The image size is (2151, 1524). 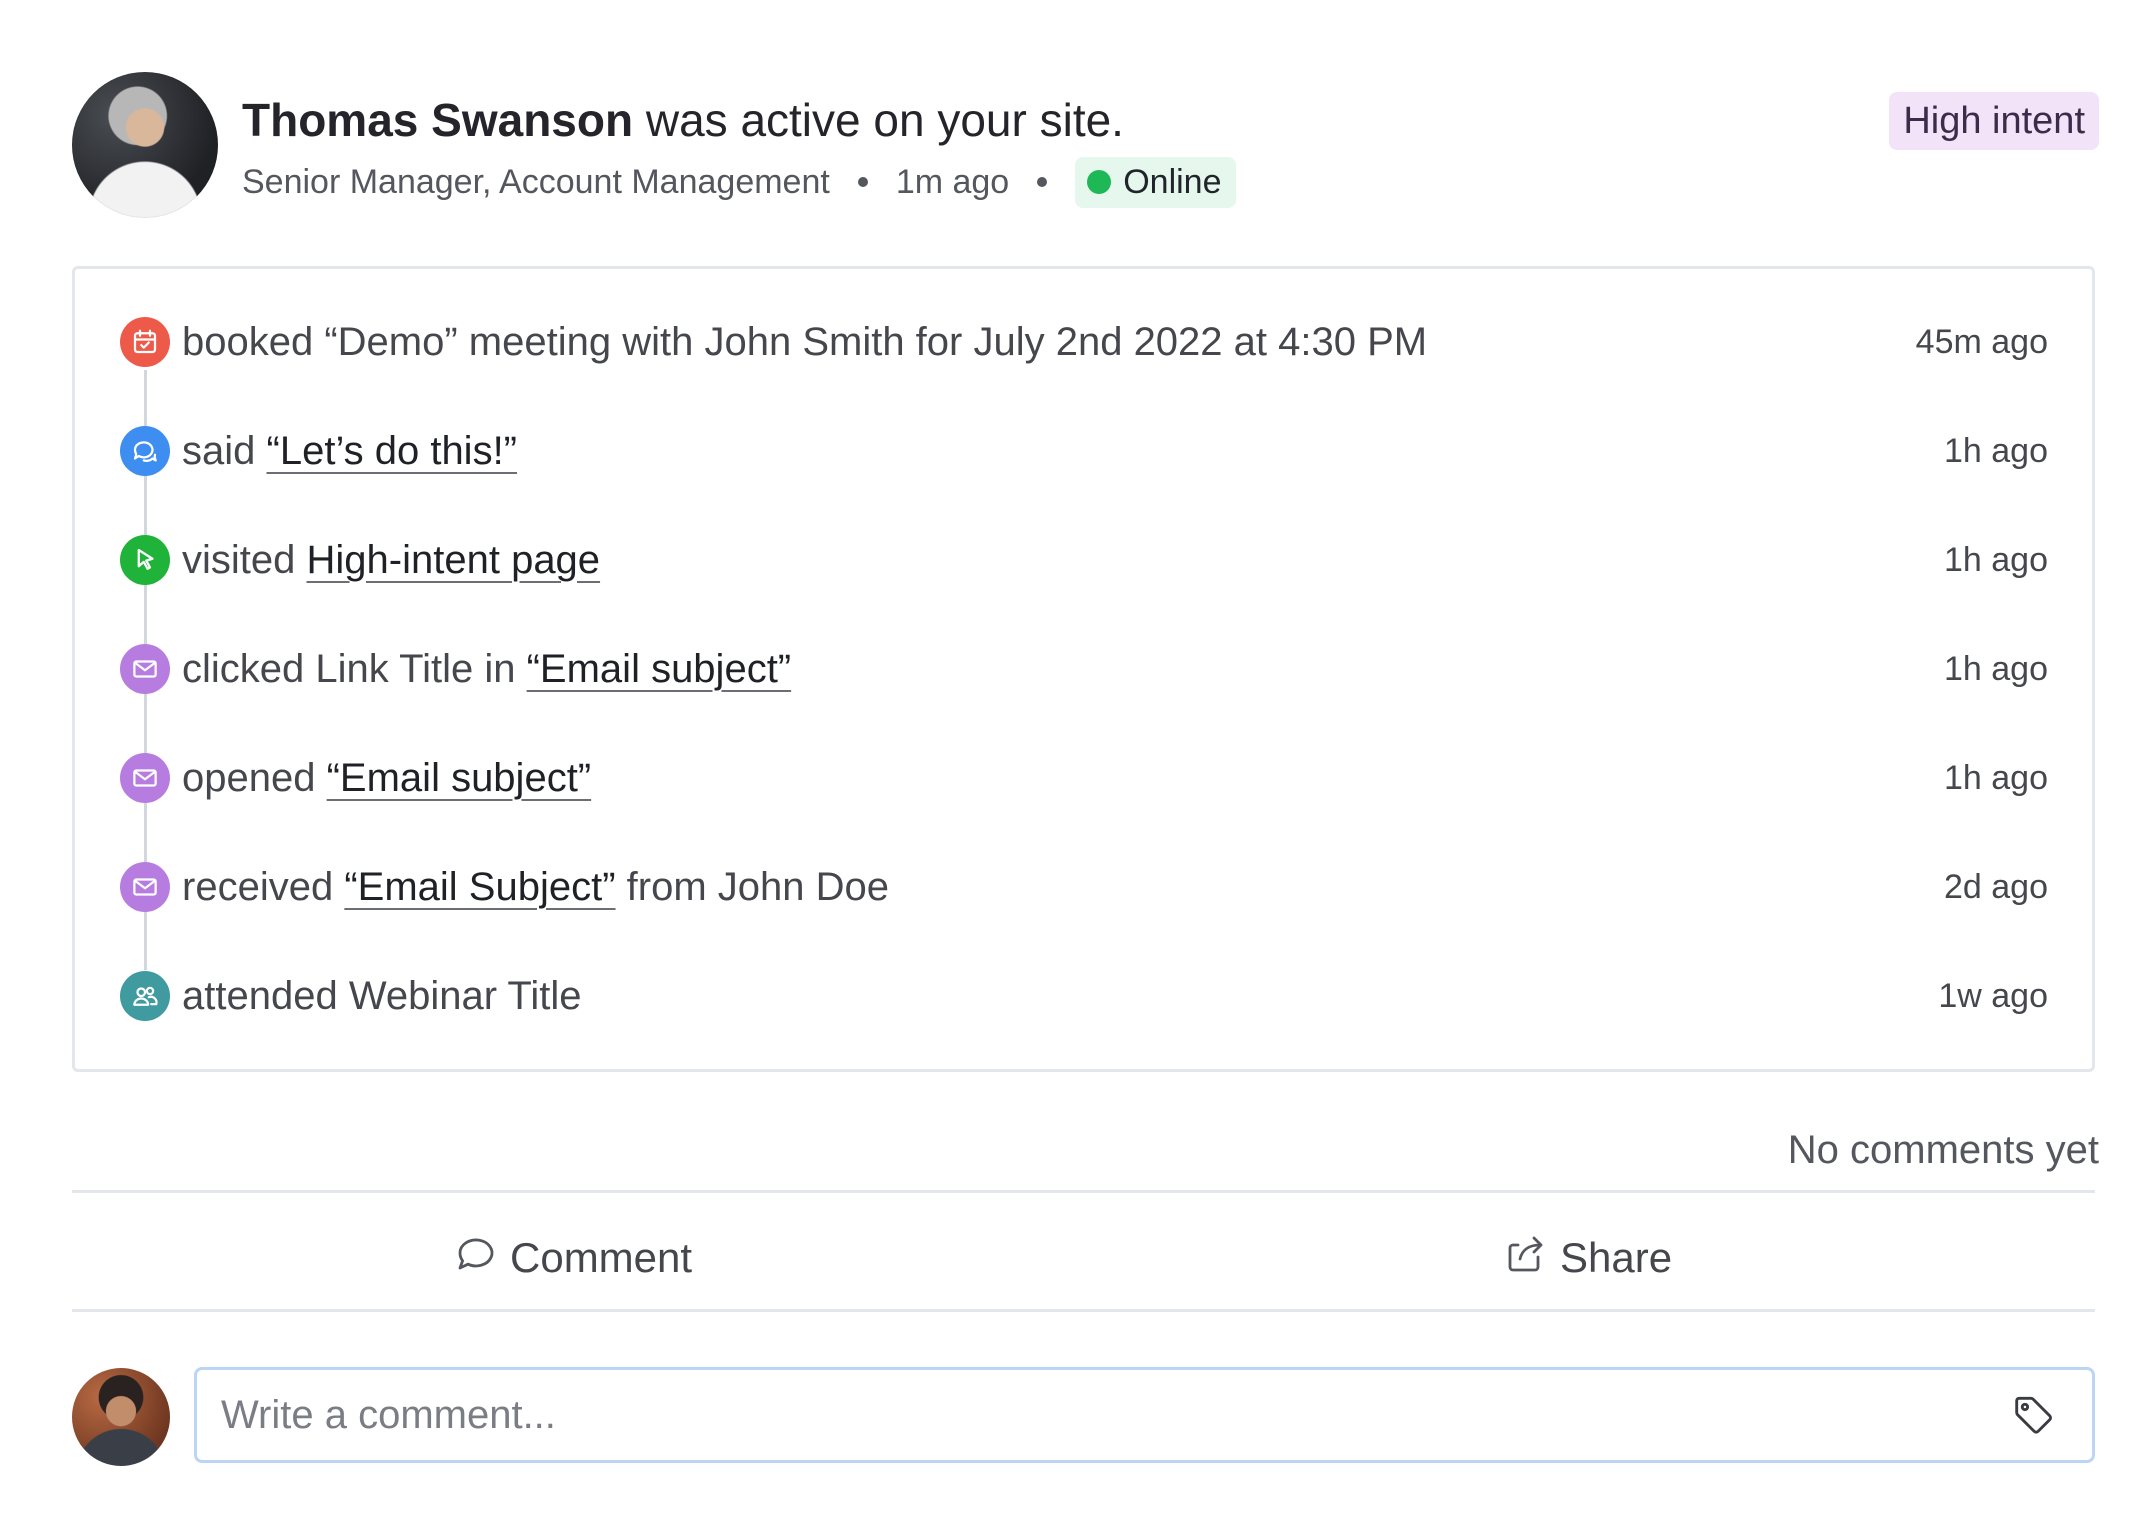 What do you see at coordinates (258, 886) in the screenshot?
I see `activity-verb: received` at bounding box center [258, 886].